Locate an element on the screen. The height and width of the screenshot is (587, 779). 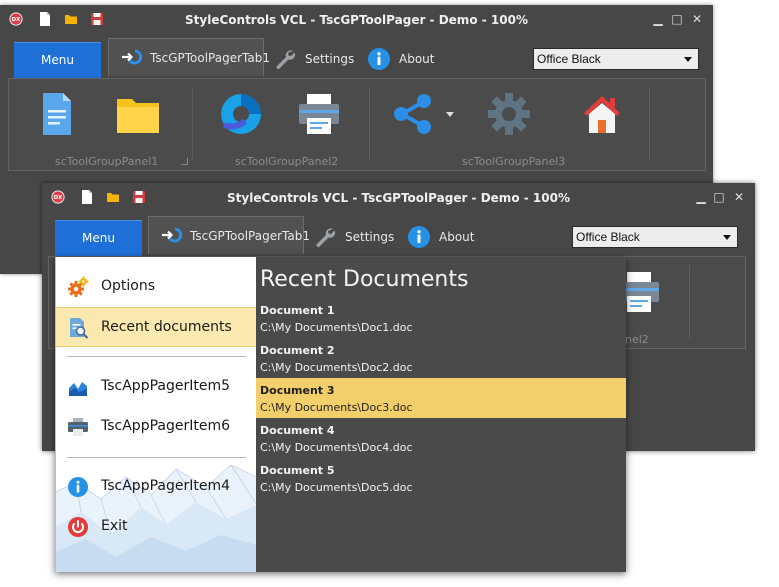
group-label-2: scToolGroupPanel2 is located at coordinates (287, 161).